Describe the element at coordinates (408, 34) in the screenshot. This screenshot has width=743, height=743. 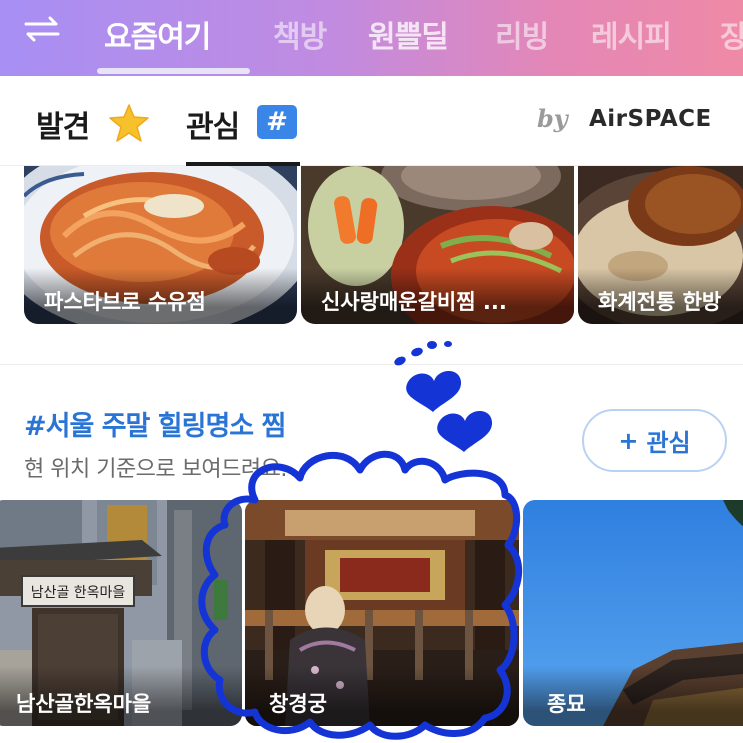
I see `nav-tab-one-plus-deal: 원쁠딜` at that location.